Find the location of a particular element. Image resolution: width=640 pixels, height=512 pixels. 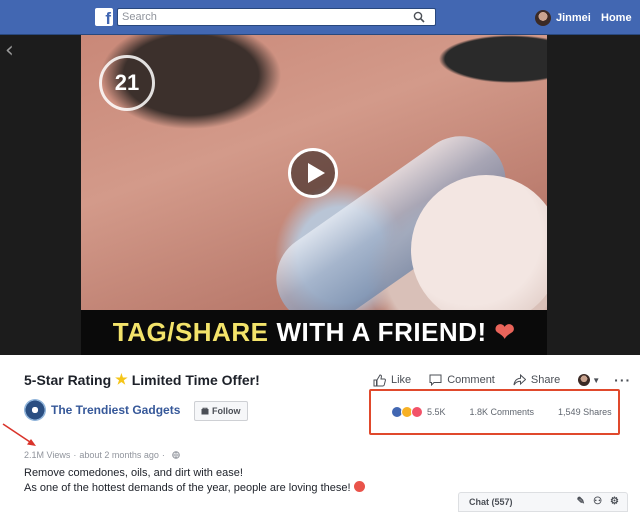

post-title: 5-Star Rating ★ Limited Time Offer! is located at coordinates (142, 379).